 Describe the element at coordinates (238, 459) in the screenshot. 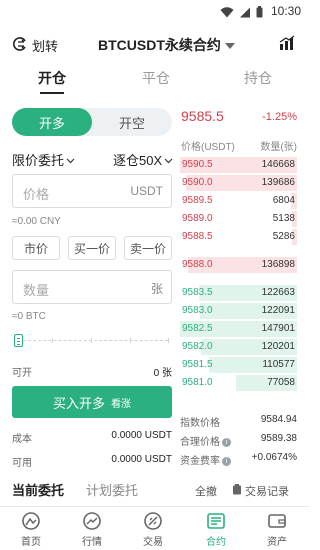

I see `funding-rate-row: 资金费率 i +0.0674%` at that location.